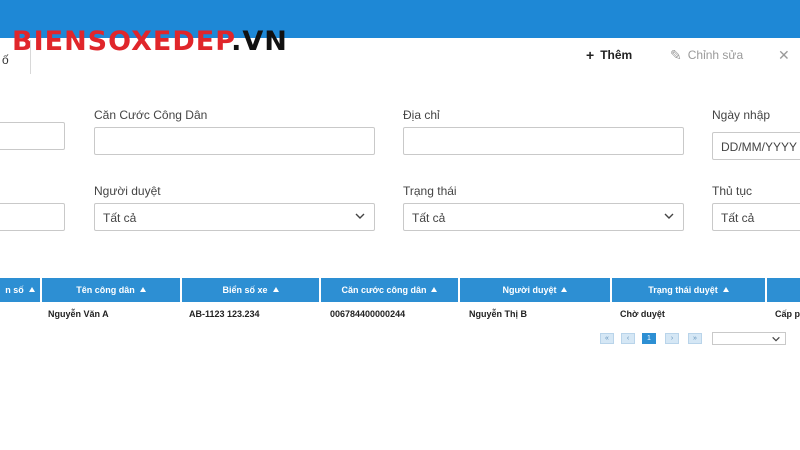 The width and height of the screenshot is (800, 450). Describe the element at coordinates (715, 55) in the screenshot. I see `edit-button-label: Chỉnh sửa` at that location.